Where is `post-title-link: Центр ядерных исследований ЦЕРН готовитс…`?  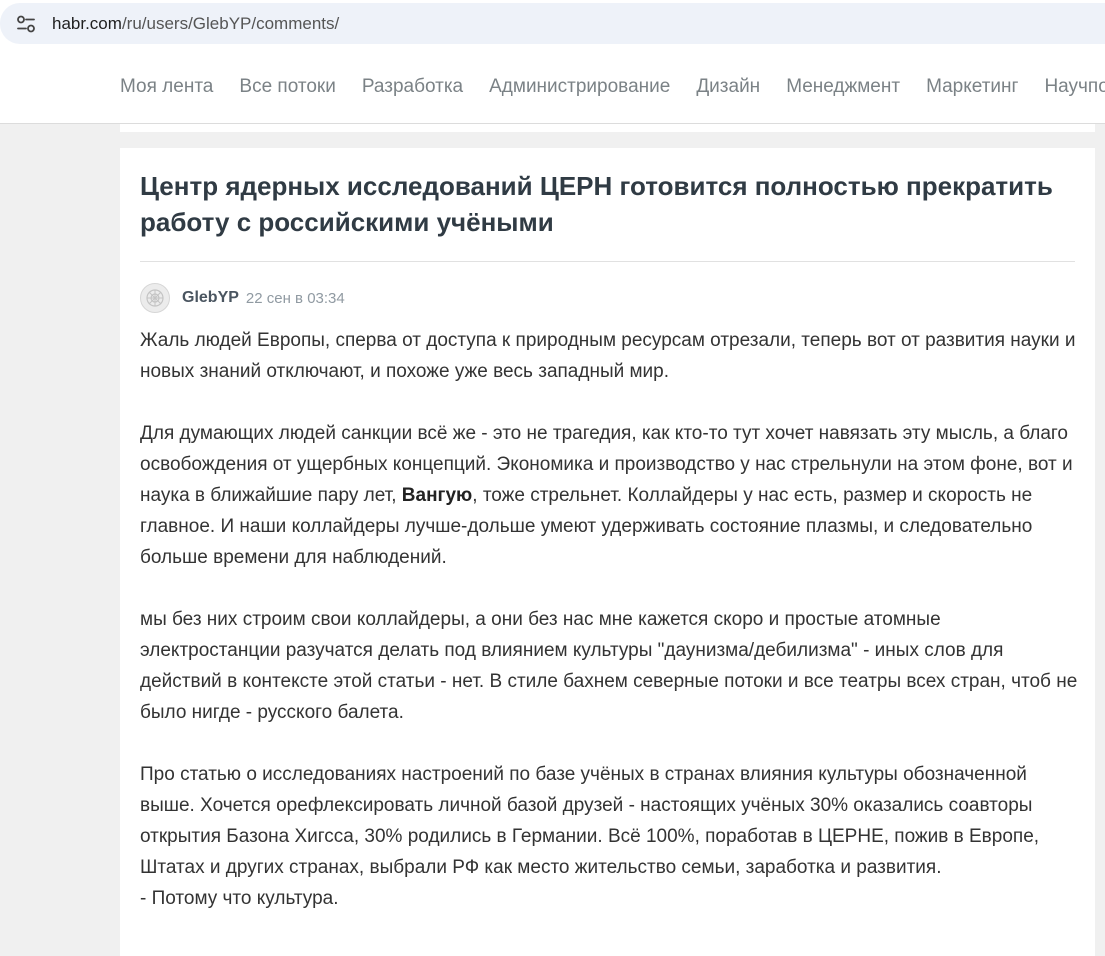
post-title-link: Центр ядерных исследований ЦЕРН готовитс… is located at coordinates (607, 204).